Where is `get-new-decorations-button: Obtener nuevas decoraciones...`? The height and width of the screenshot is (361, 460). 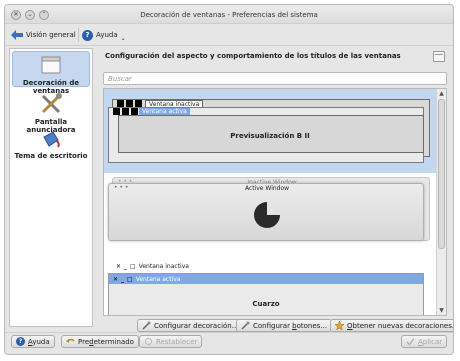
get-new-decorations-button: Obtener nuevas decoraciones... is located at coordinates (392, 325).